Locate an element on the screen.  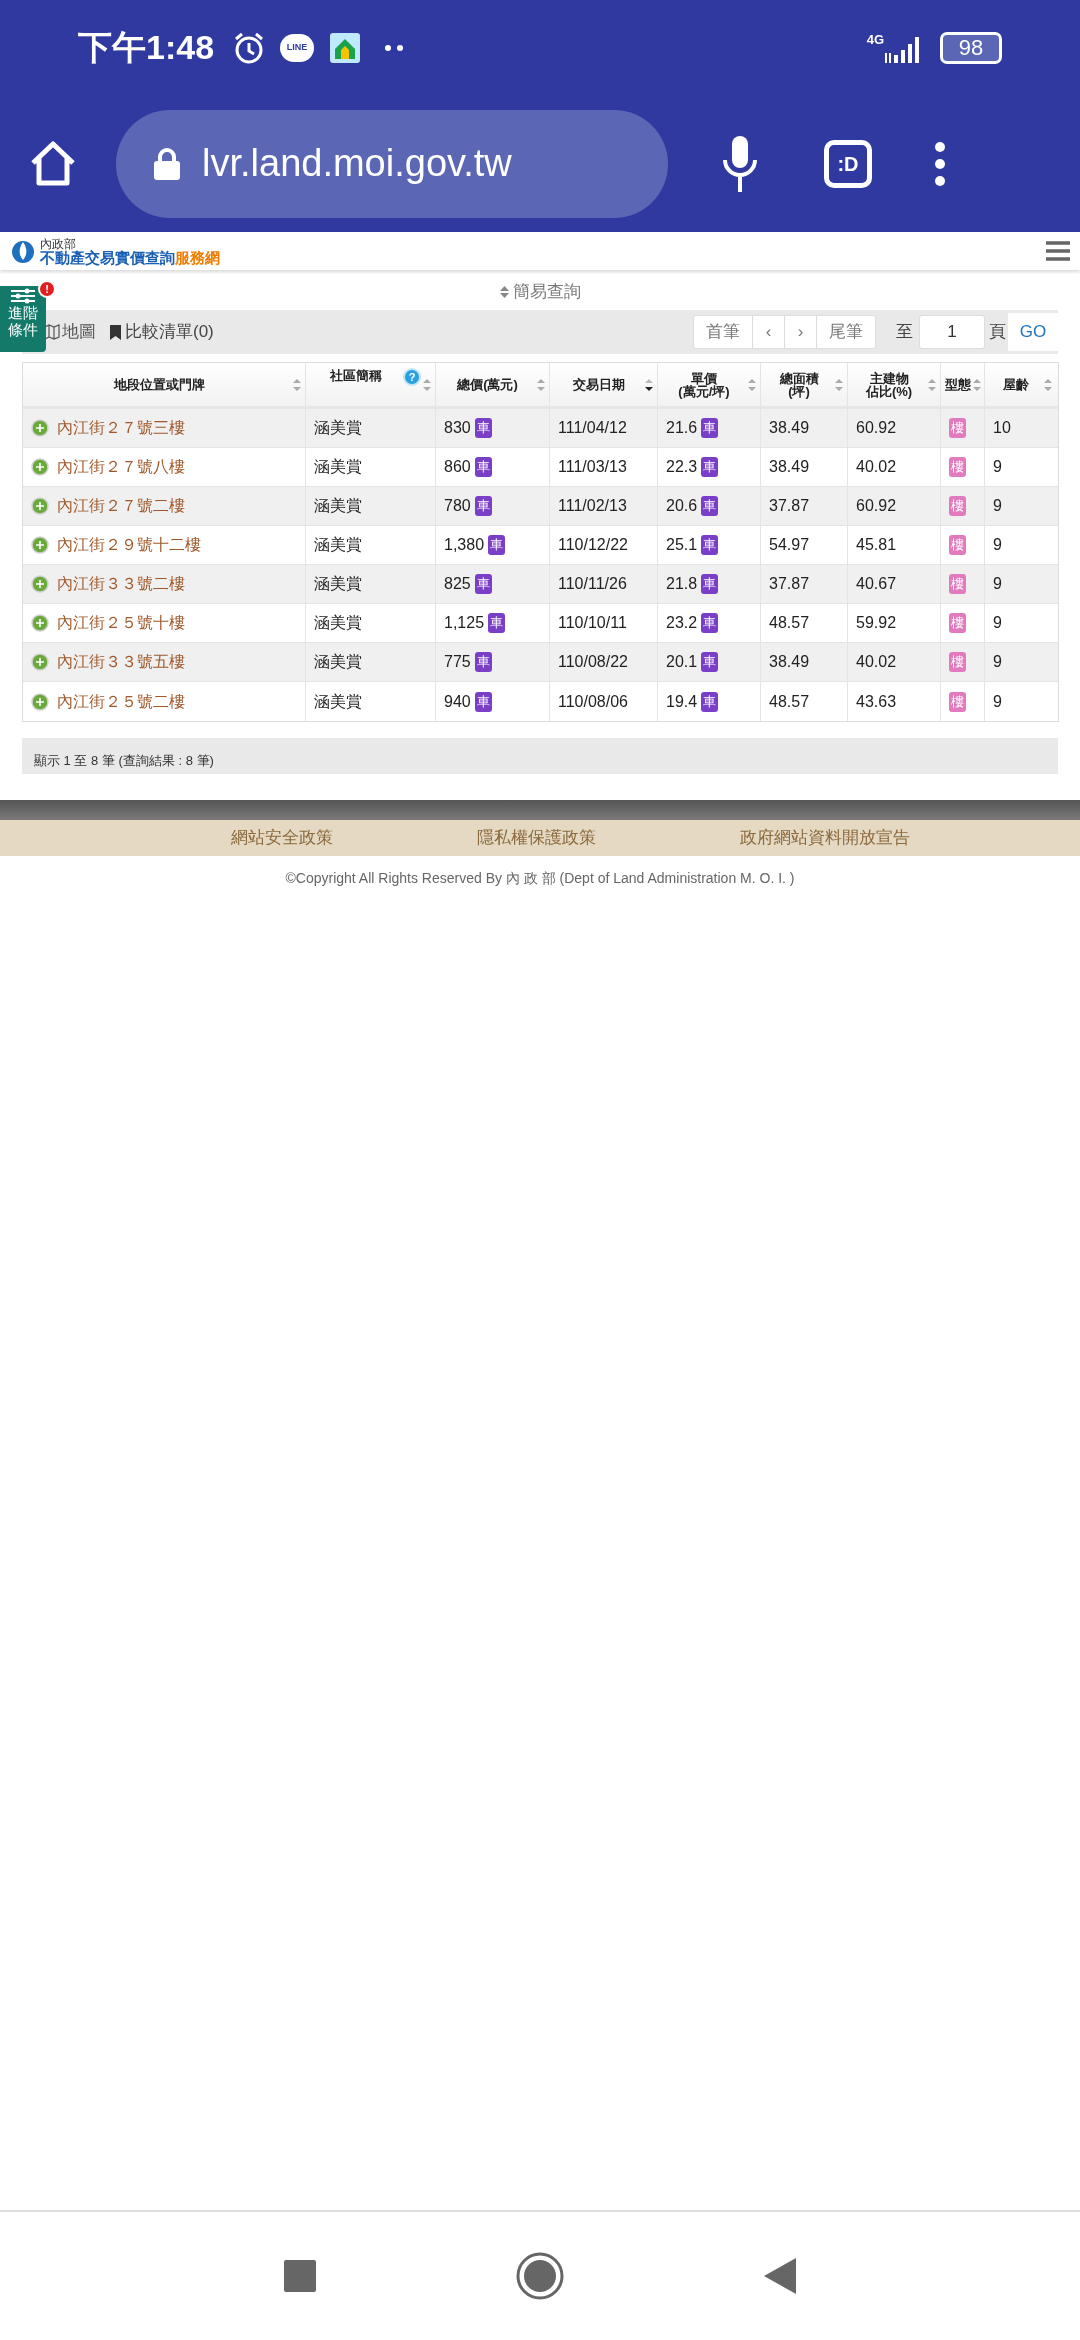
table-cell-text: 111/04/12 is located at coordinates (592, 428).